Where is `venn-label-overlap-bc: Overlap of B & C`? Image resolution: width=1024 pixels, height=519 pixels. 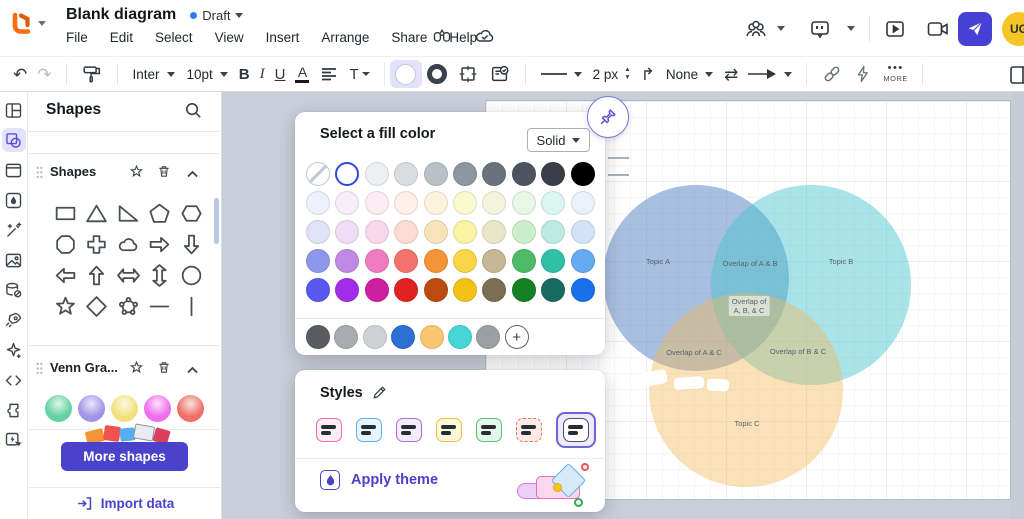 venn-label-overlap-bc: Overlap of B & C is located at coordinates (798, 351).